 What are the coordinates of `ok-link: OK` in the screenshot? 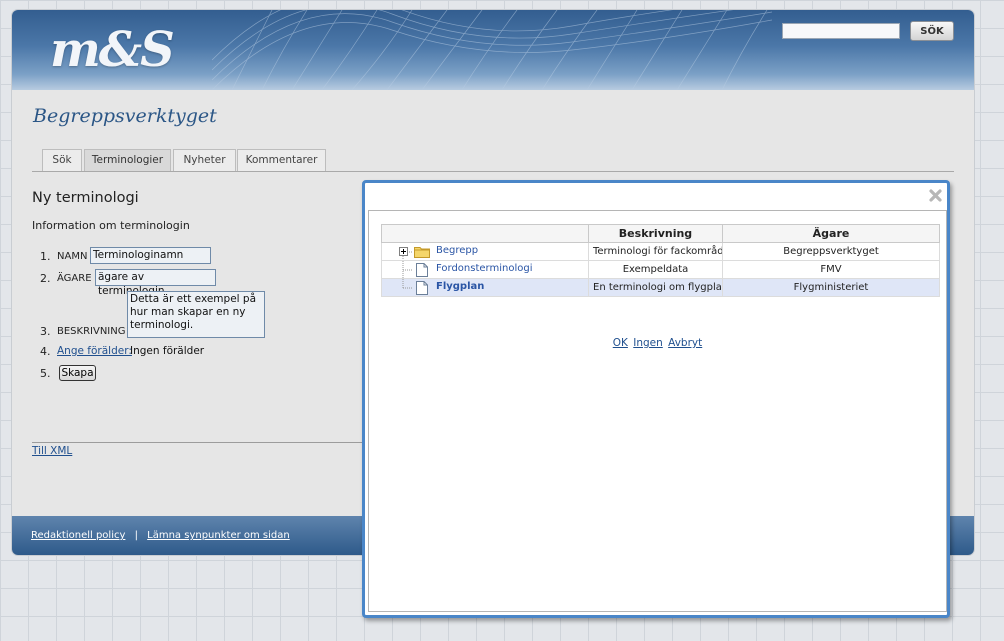 It's located at (620, 343).